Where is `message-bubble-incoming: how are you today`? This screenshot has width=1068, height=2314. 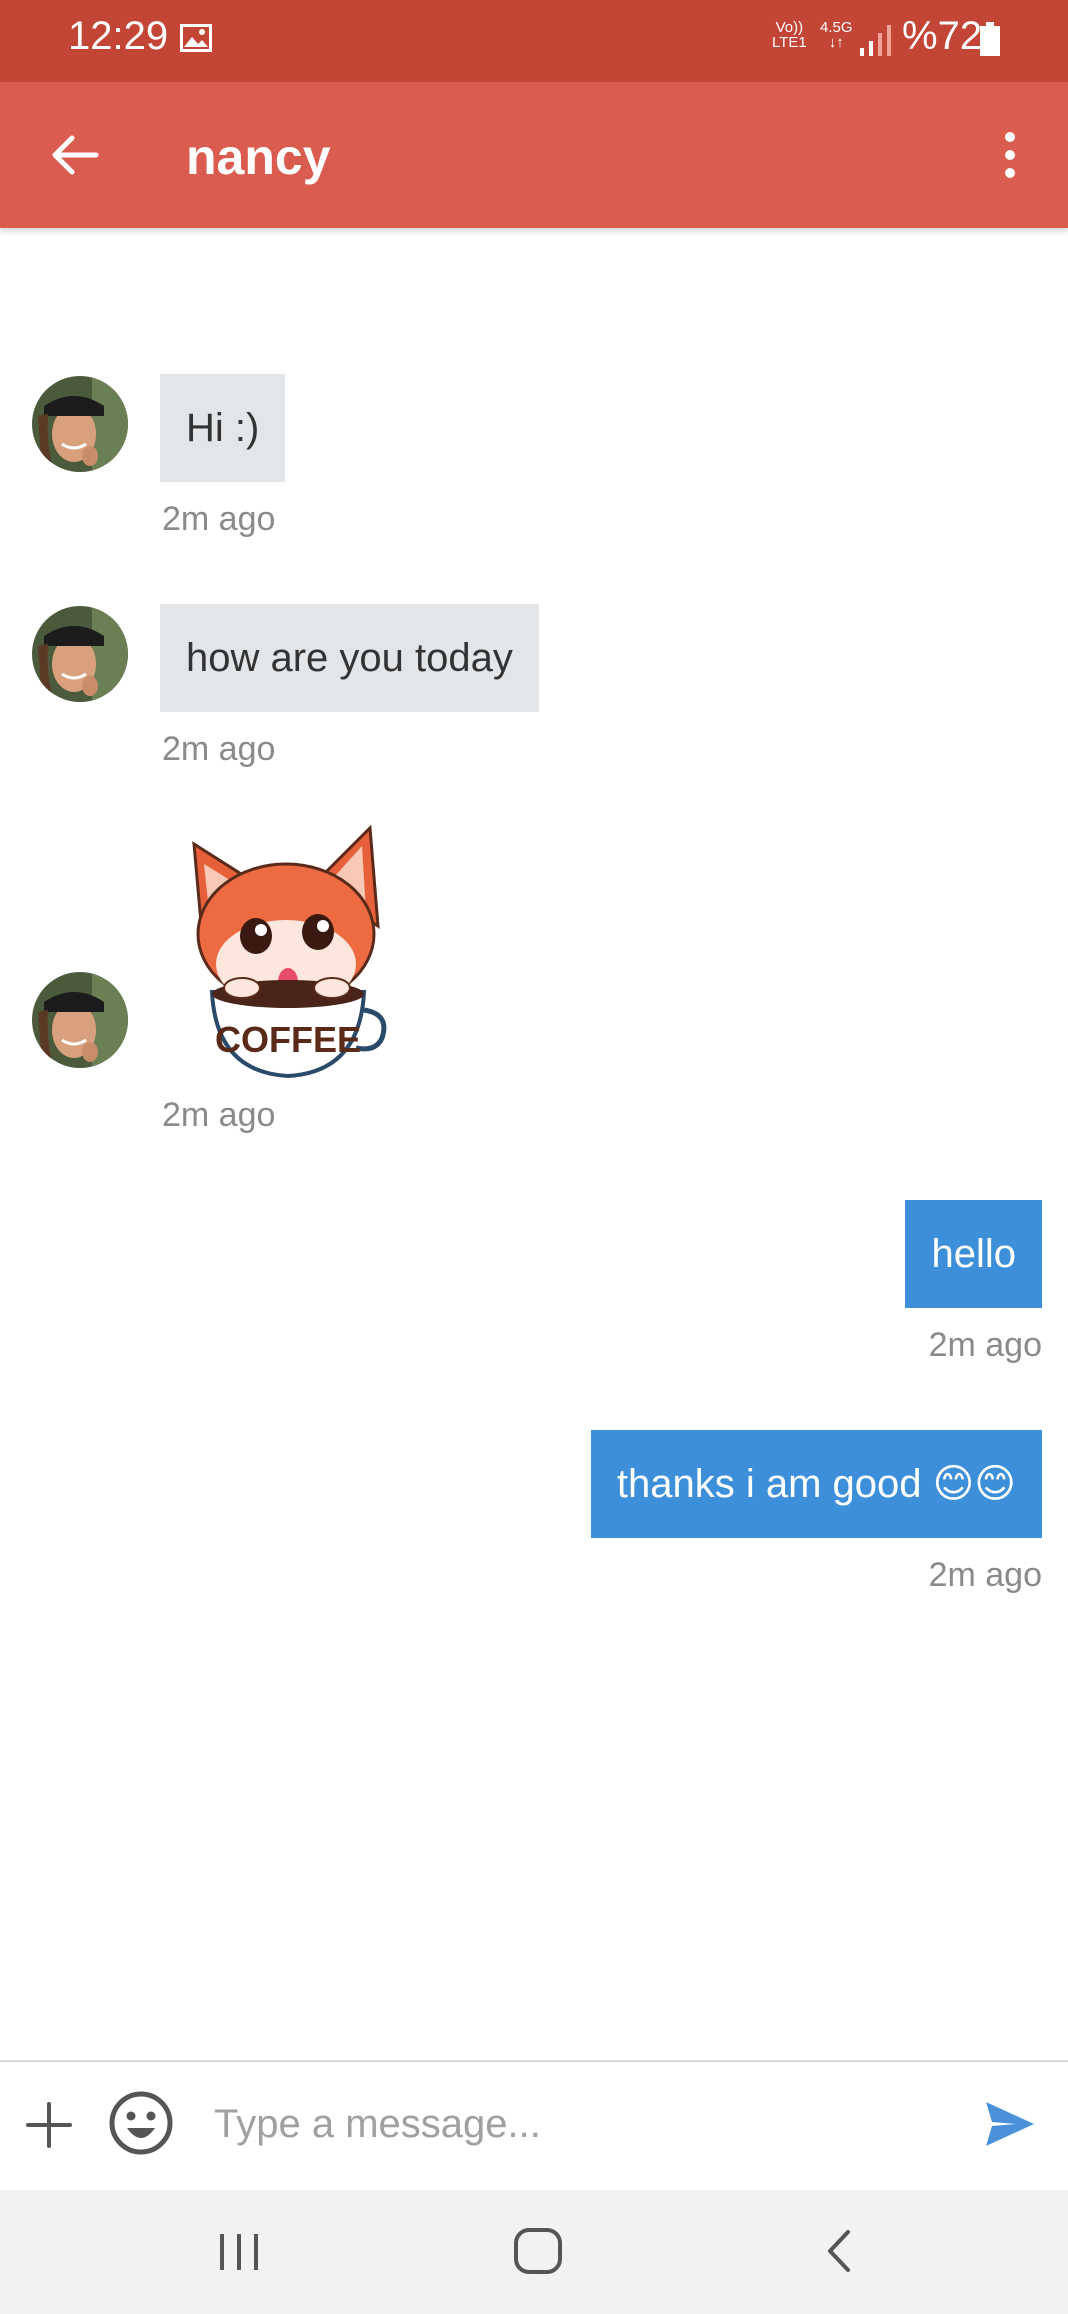 message-bubble-incoming: how are you today is located at coordinates (349, 658).